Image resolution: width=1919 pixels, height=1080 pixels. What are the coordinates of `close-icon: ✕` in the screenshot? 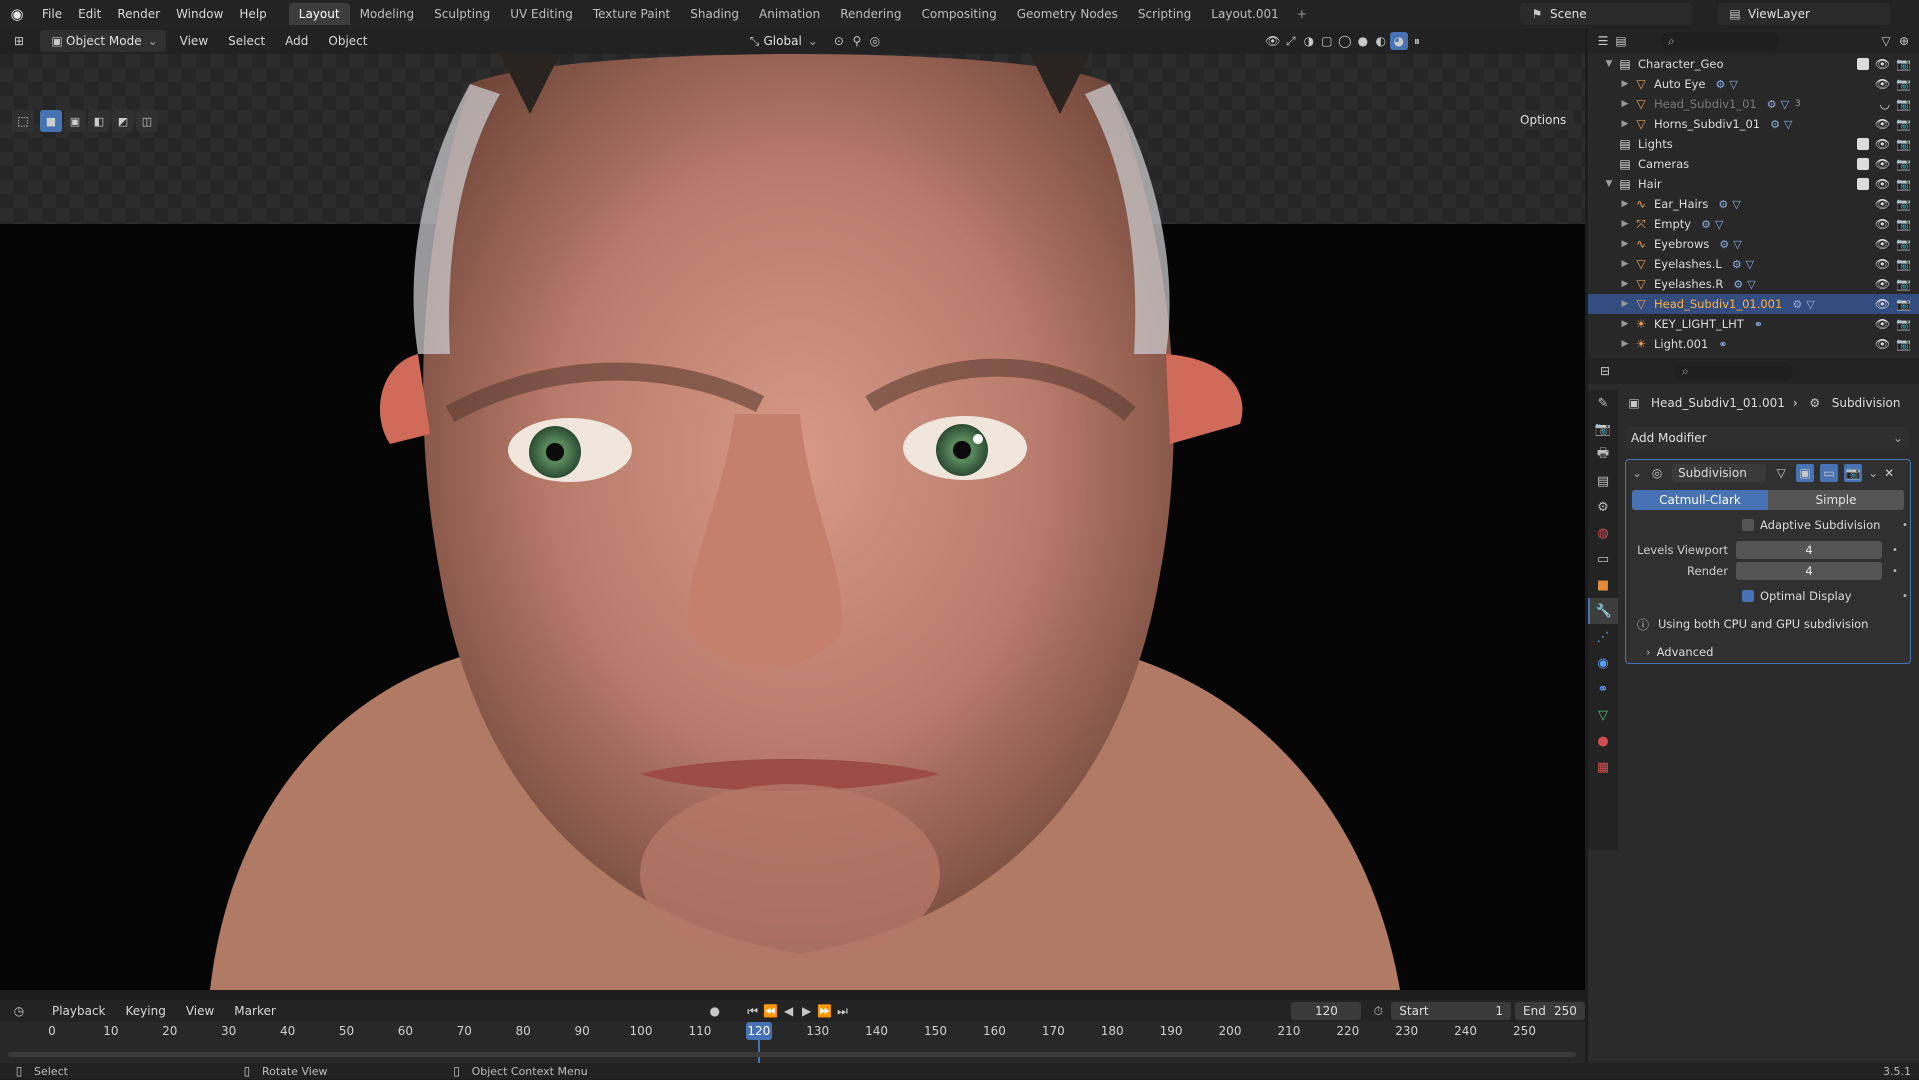 It's located at (1889, 473).